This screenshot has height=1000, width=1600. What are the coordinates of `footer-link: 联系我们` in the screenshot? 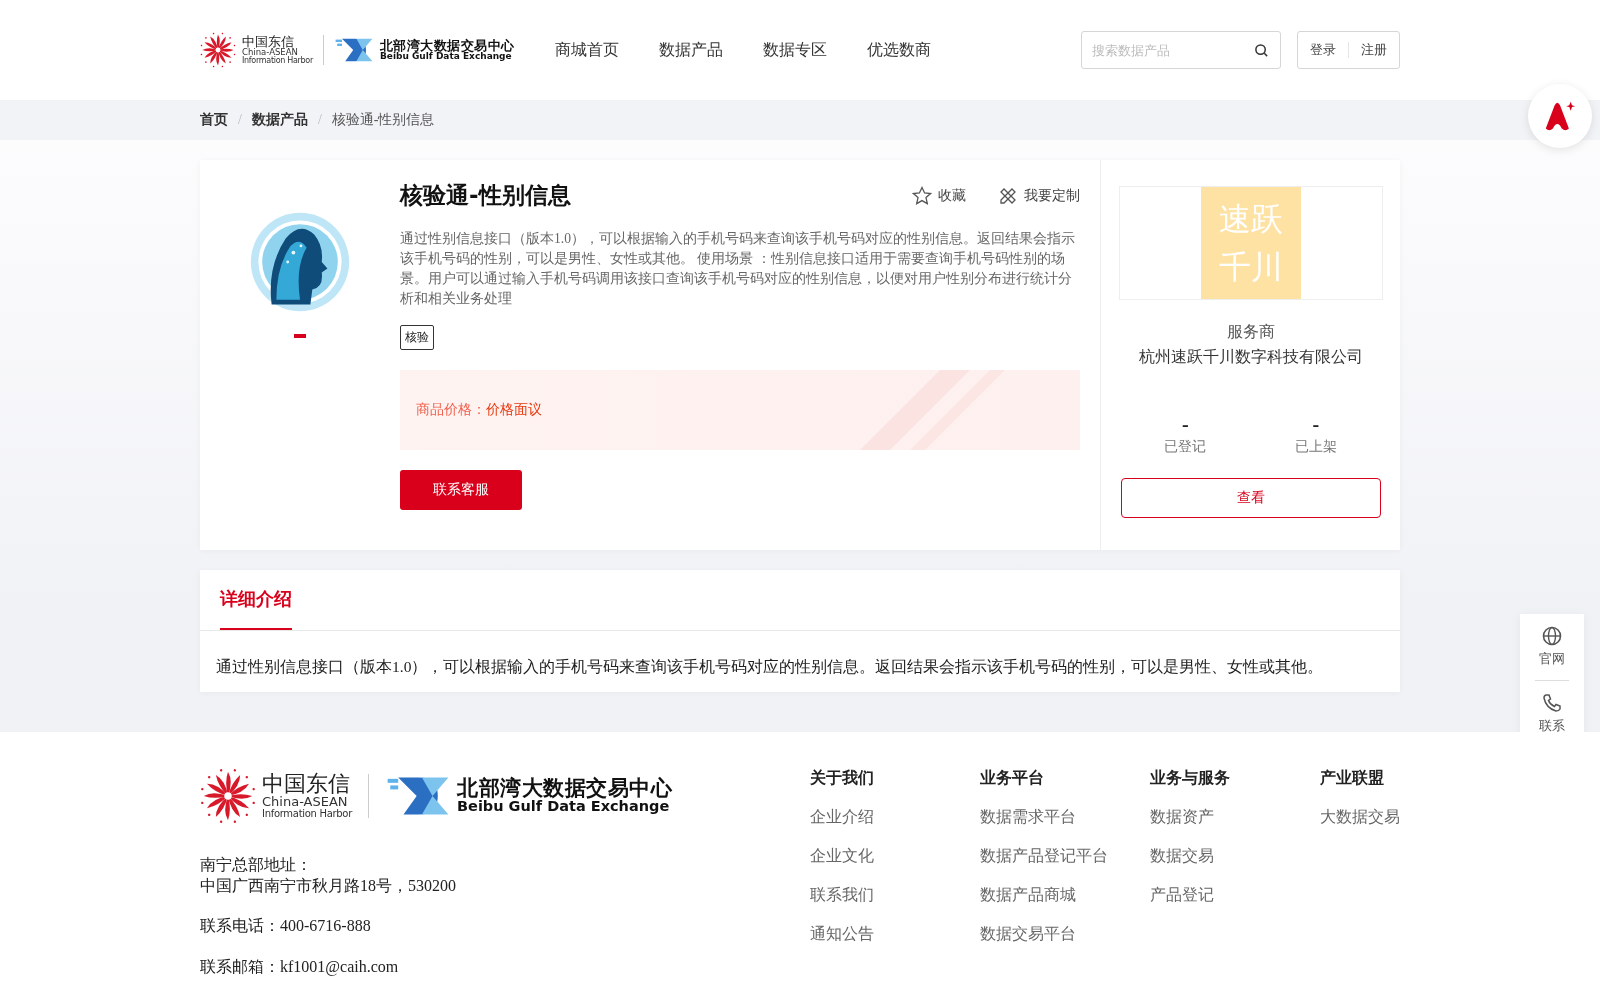 It's located at (895, 895).